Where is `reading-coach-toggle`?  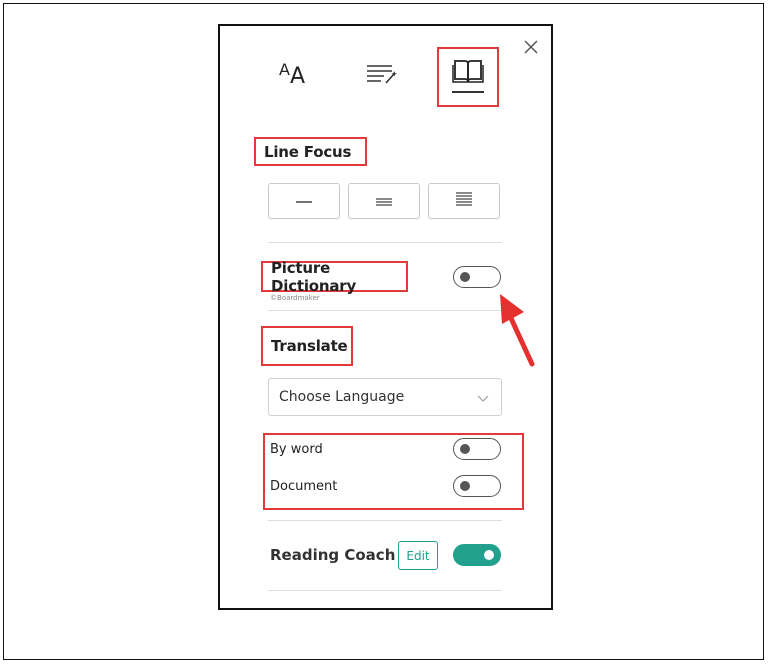 reading-coach-toggle is located at coordinates (477, 555).